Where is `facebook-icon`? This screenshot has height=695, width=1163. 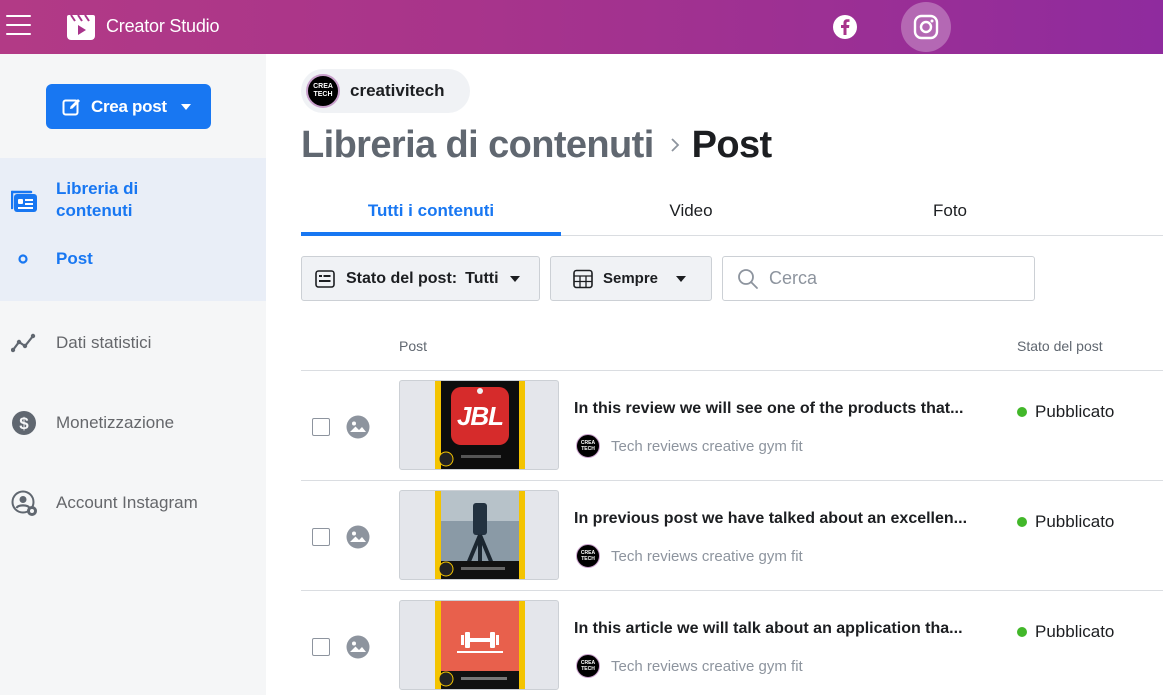
facebook-icon is located at coordinates (845, 27).